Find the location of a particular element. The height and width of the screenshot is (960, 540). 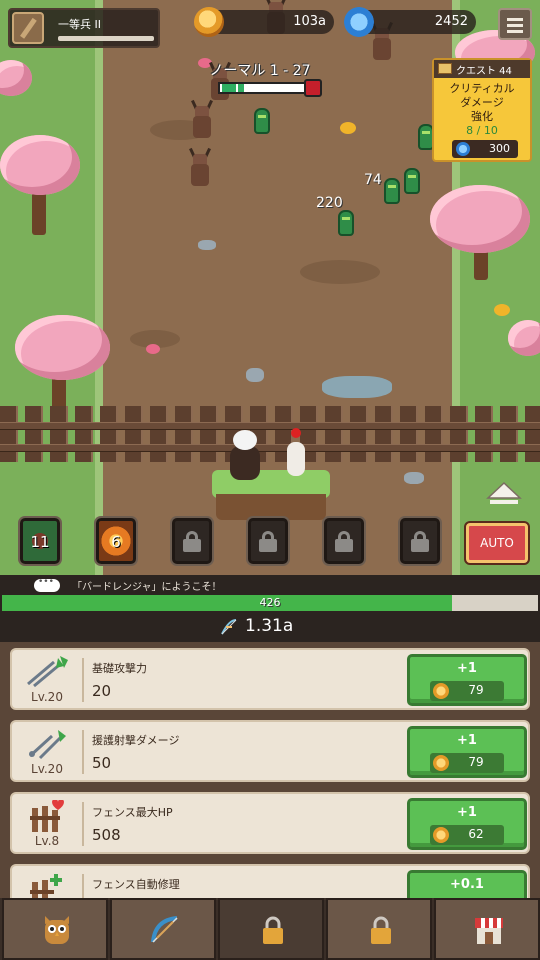

fence is located at coordinates (270, 433).